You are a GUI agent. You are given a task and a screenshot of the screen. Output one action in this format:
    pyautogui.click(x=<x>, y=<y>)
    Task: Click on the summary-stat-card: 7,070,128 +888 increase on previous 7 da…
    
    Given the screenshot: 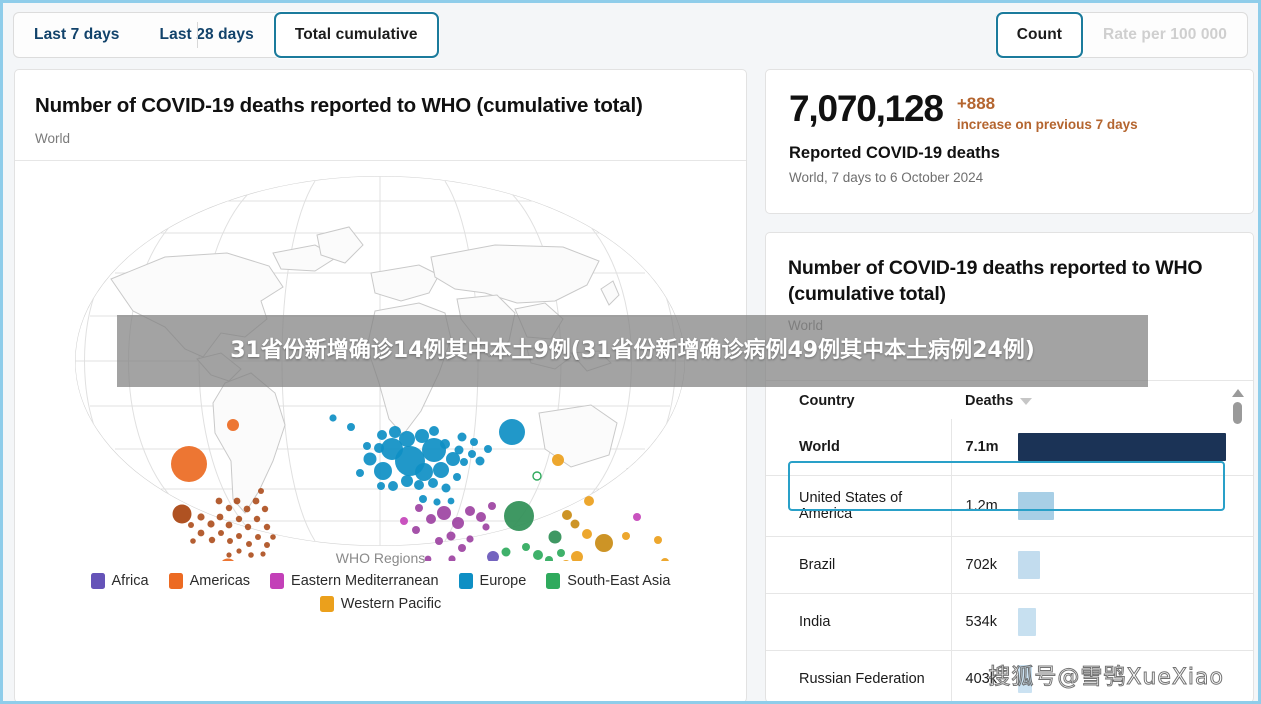 What is the action you would take?
    pyautogui.click(x=1009, y=141)
    